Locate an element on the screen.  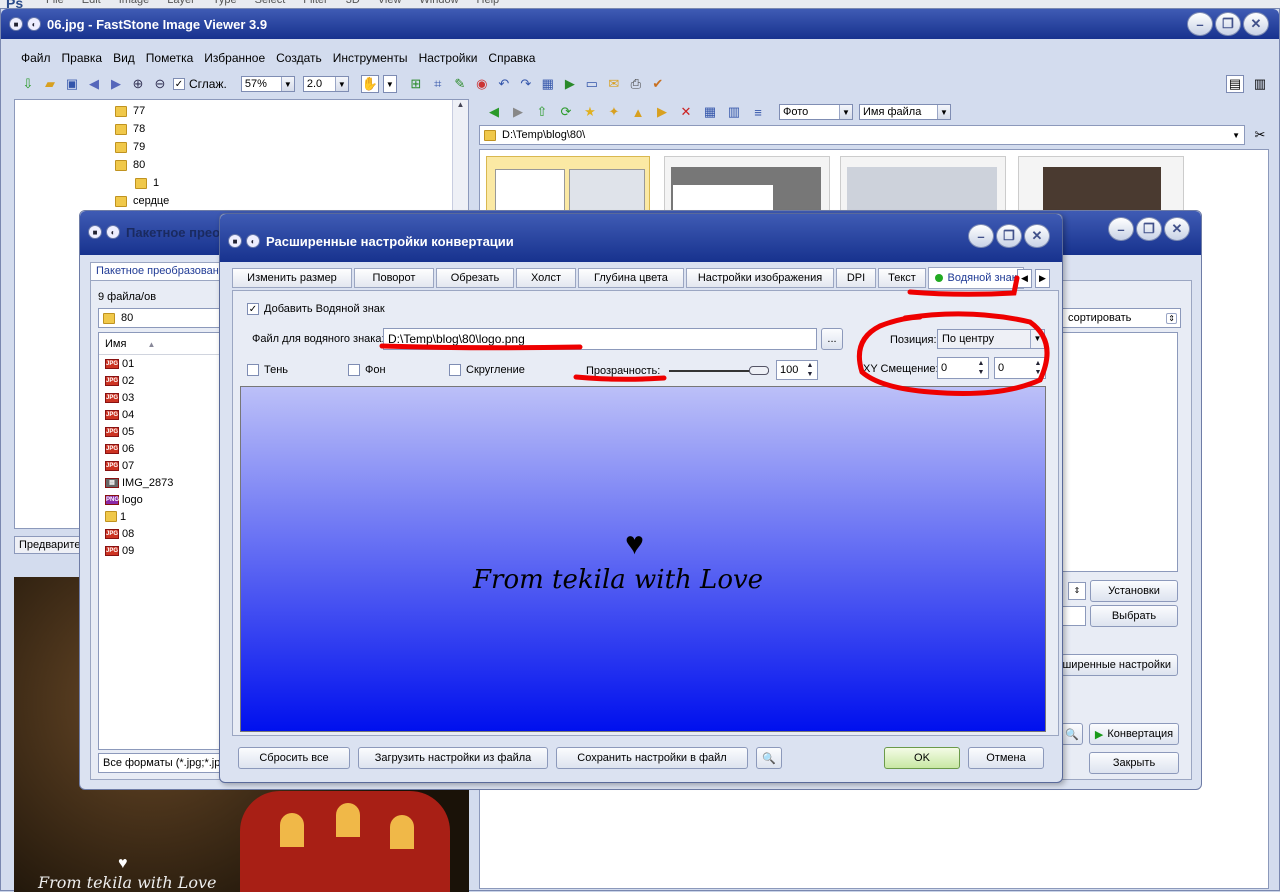
underline-file is located at coordinates (481, 347).